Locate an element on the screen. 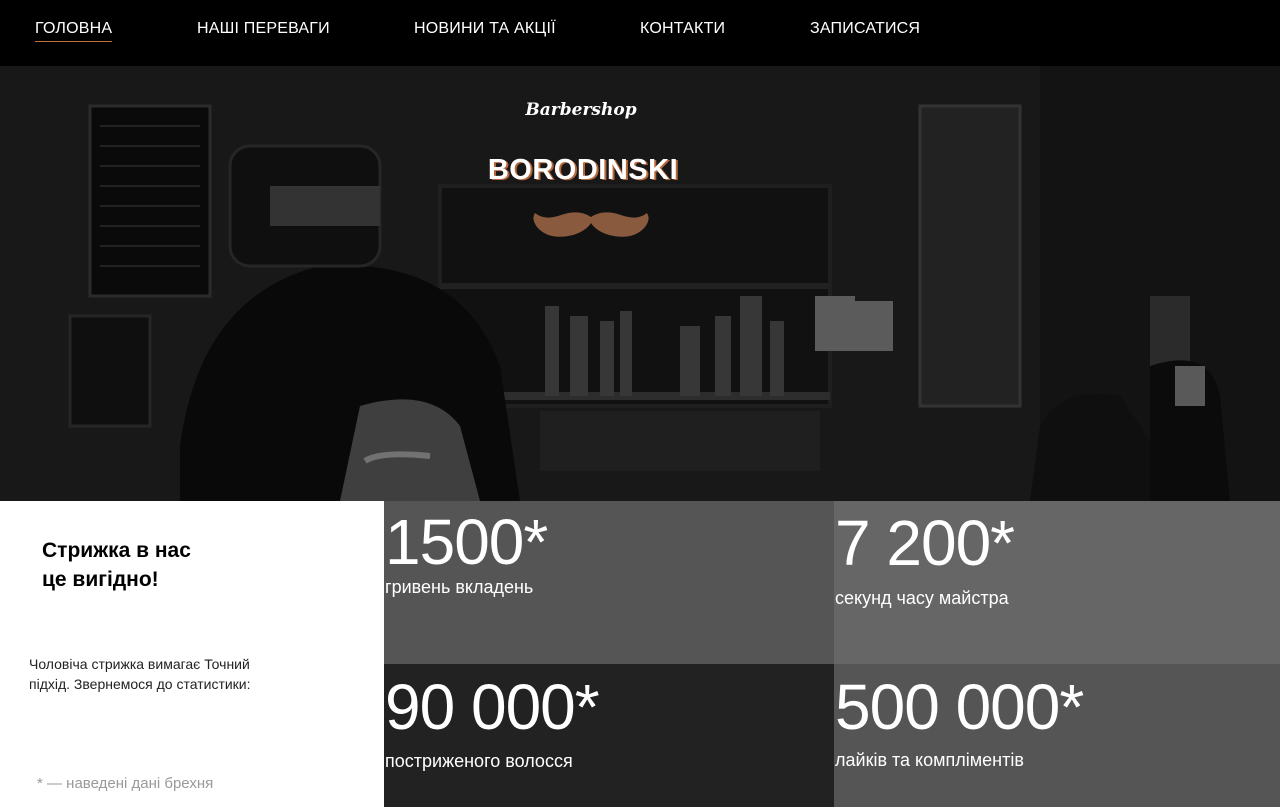 This screenshot has height=807, width=1280. stat-label: гривень вкладень is located at coordinates (459, 587).